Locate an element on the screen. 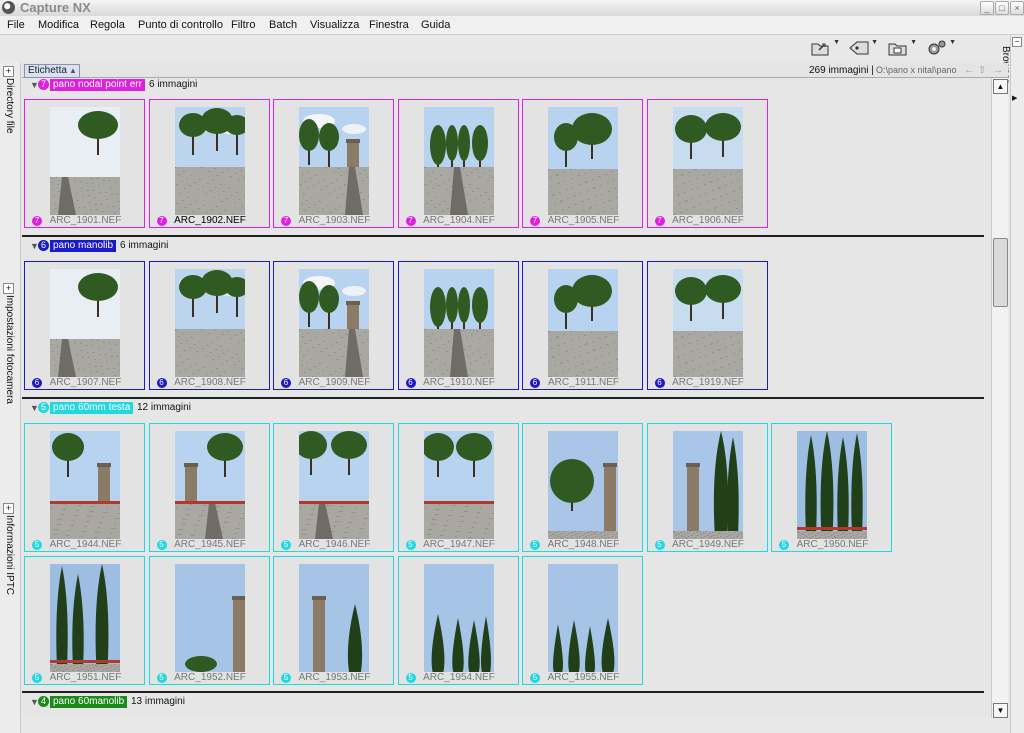  scroll-up-button: ▲ is located at coordinates (1000, 86).